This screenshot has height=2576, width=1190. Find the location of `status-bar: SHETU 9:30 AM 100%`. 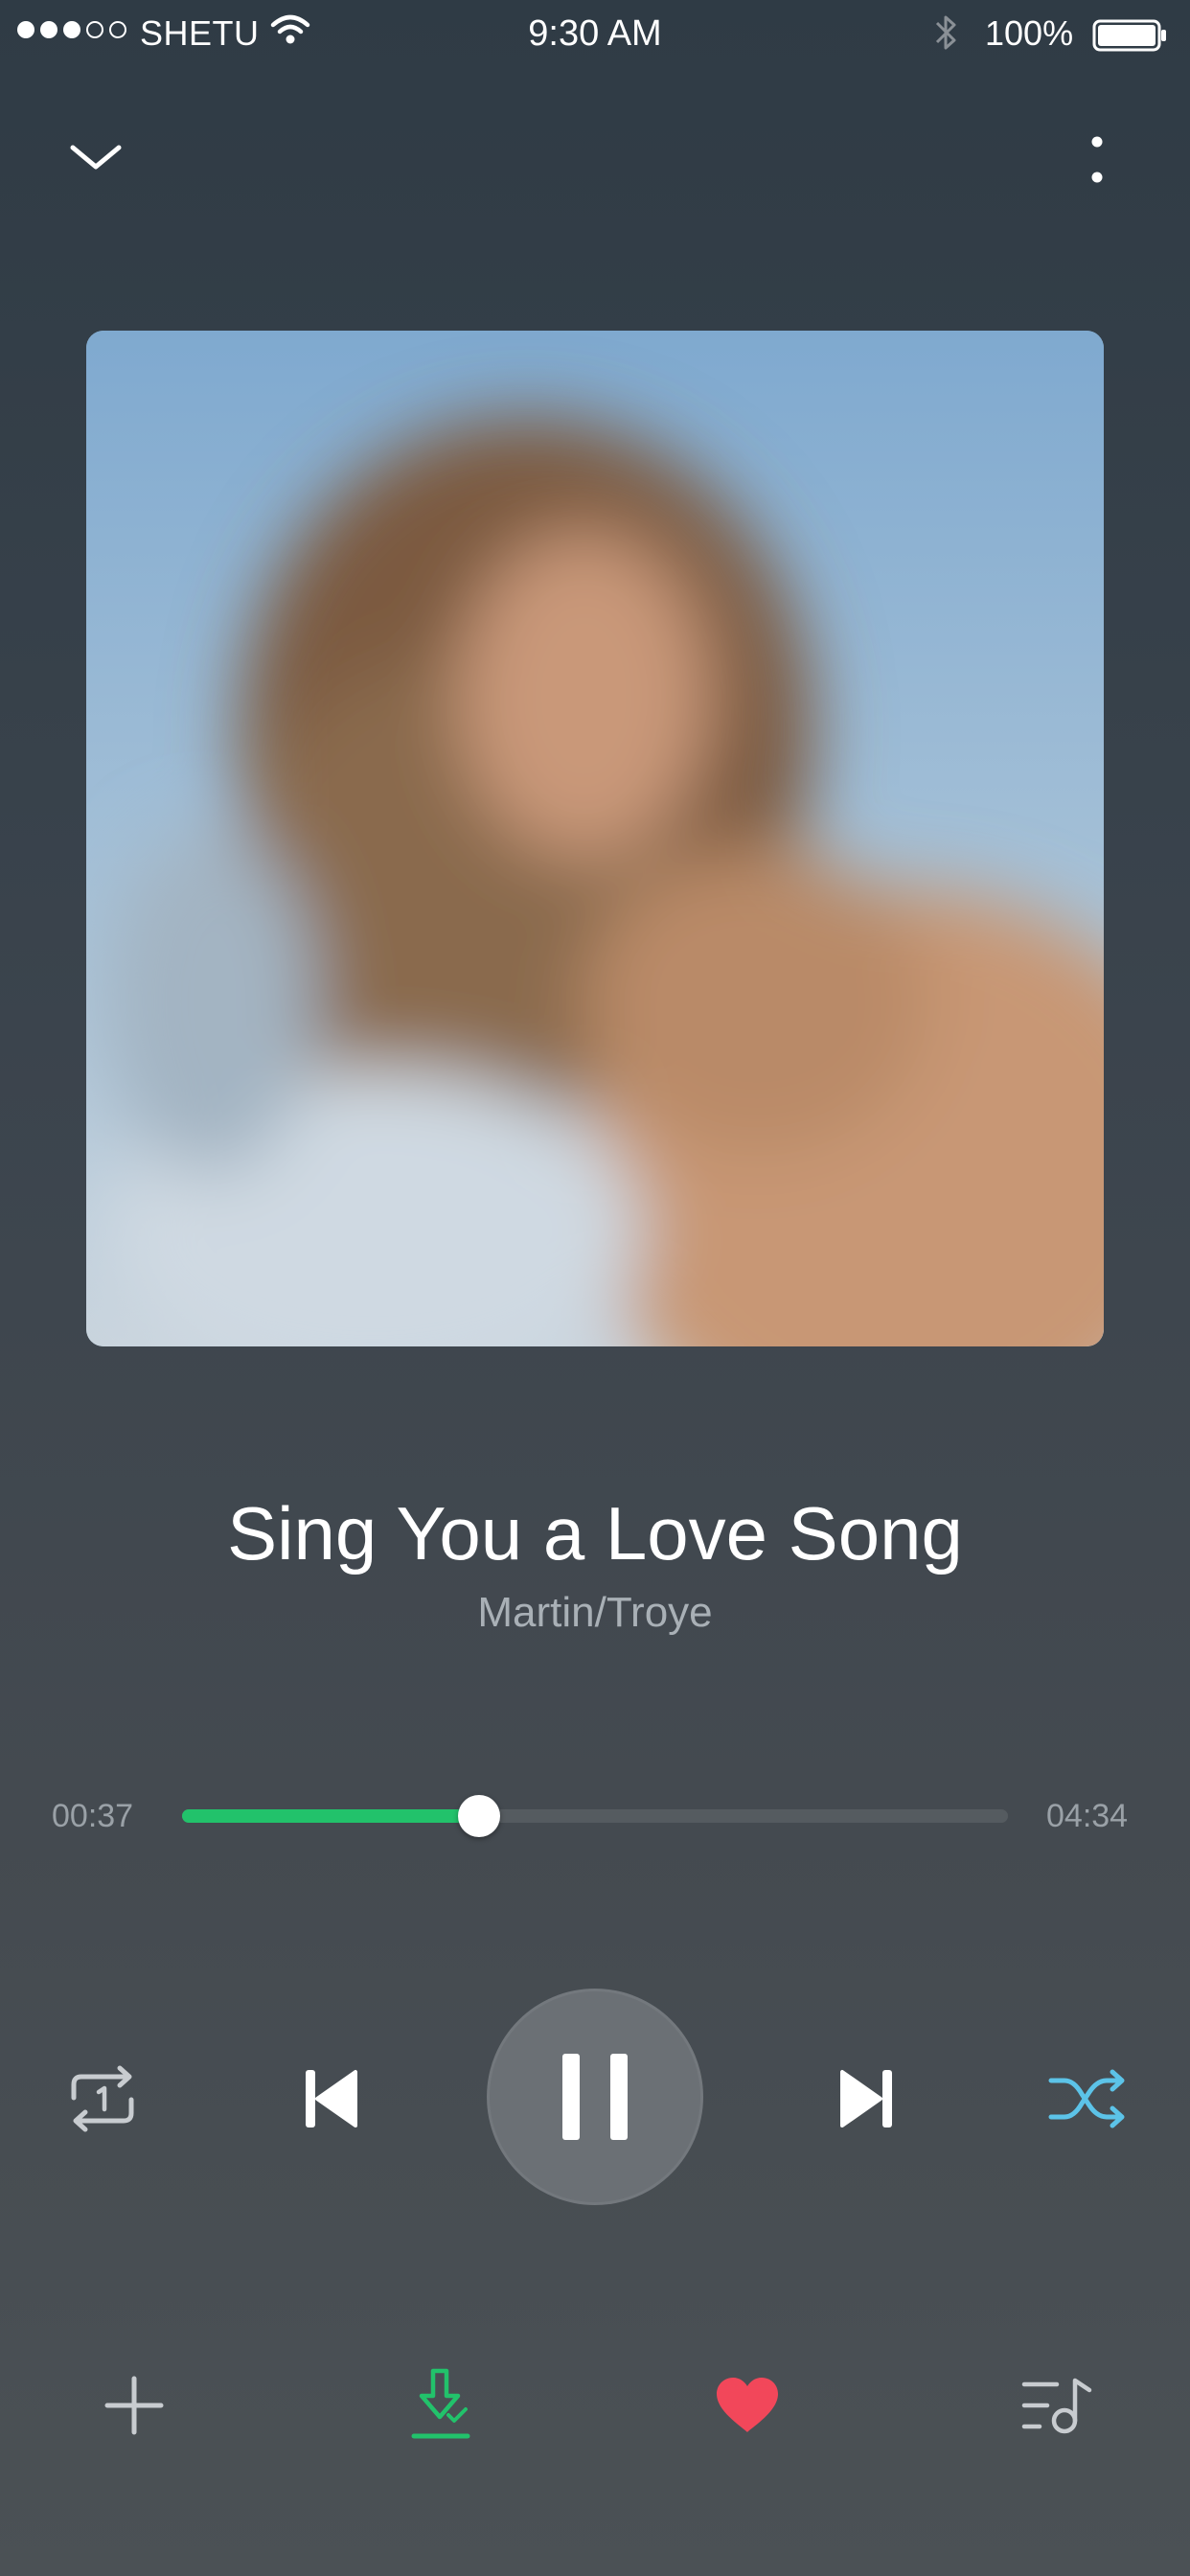

status-bar: SHETU 9:30 AM 100% is located at coordinates (595, 34).